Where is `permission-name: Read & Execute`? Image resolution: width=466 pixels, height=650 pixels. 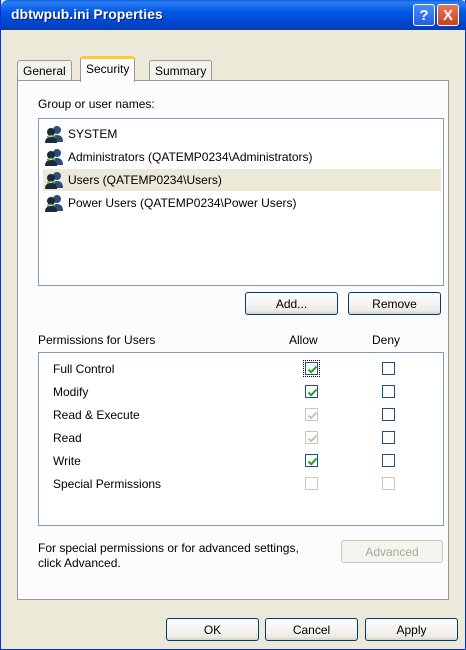
permission-name: Read & Execute is located at coordinates (96, 415).